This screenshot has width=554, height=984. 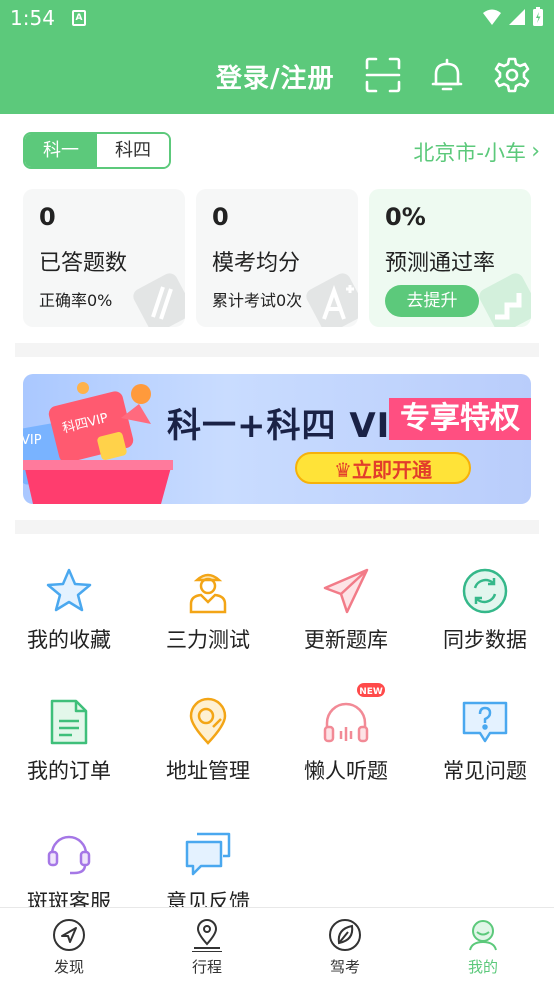 What do you see at coordinates (485, 640) in the screenshot?
I see `grid-label: 同步数据` at bounding box center [485, 640].